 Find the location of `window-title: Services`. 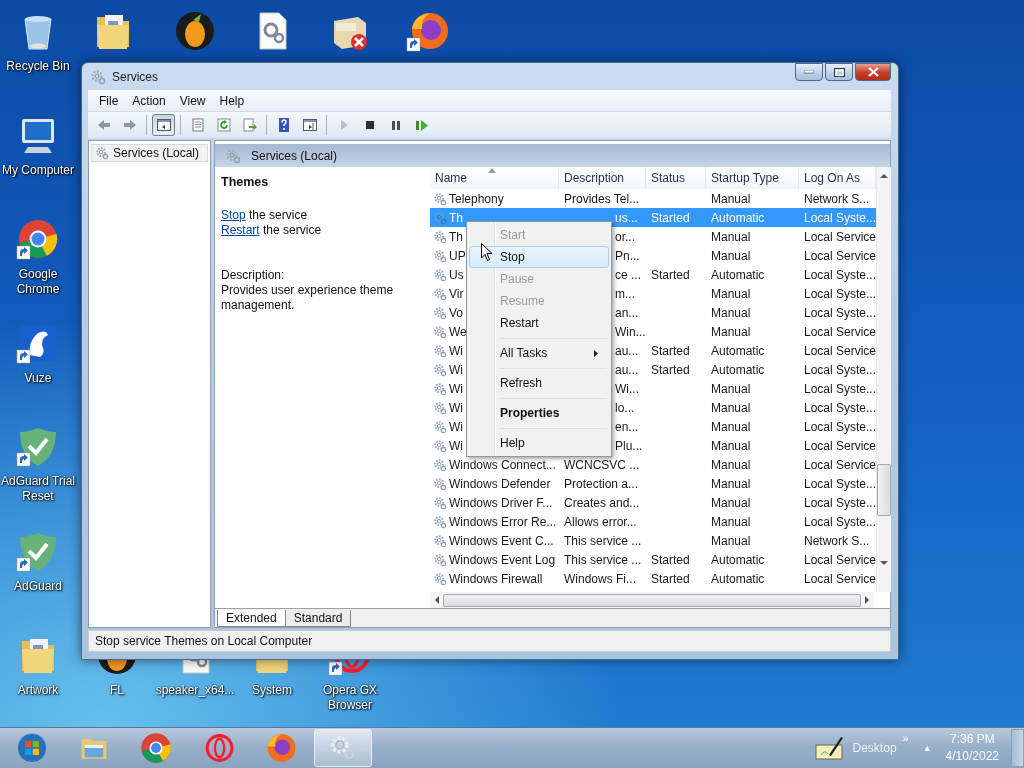

window-title: Services is located at coordinates (135, 76).